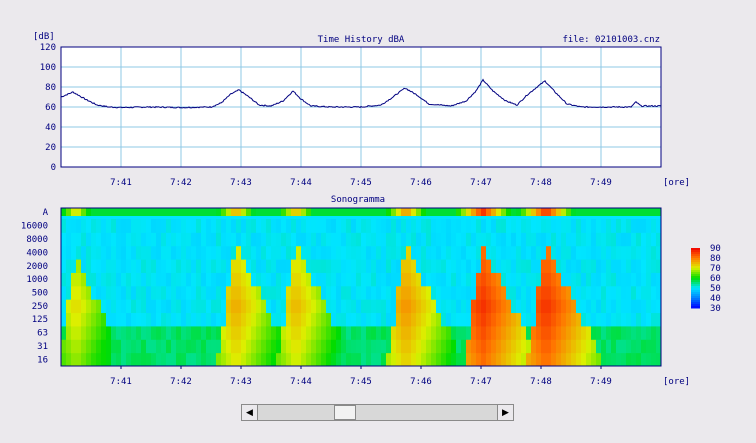 This screenshot has height=443, width=756. Describe the element at coordinates (37, 240) in the screenshot. I see `sonogram-band-label: 8000` at that location.